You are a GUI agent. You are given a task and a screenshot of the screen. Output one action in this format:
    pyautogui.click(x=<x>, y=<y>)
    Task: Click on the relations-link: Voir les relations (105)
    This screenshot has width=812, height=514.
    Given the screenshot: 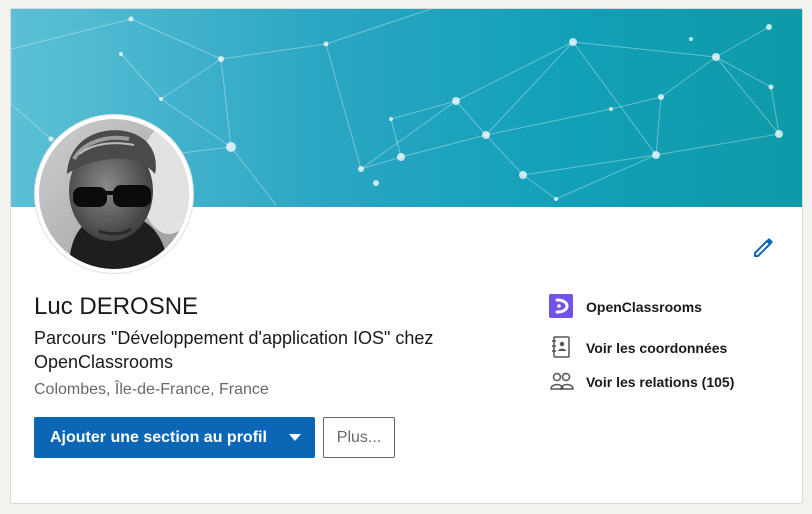 What is the action you would take?
    pyautogui.click(x=669, y=382)
    